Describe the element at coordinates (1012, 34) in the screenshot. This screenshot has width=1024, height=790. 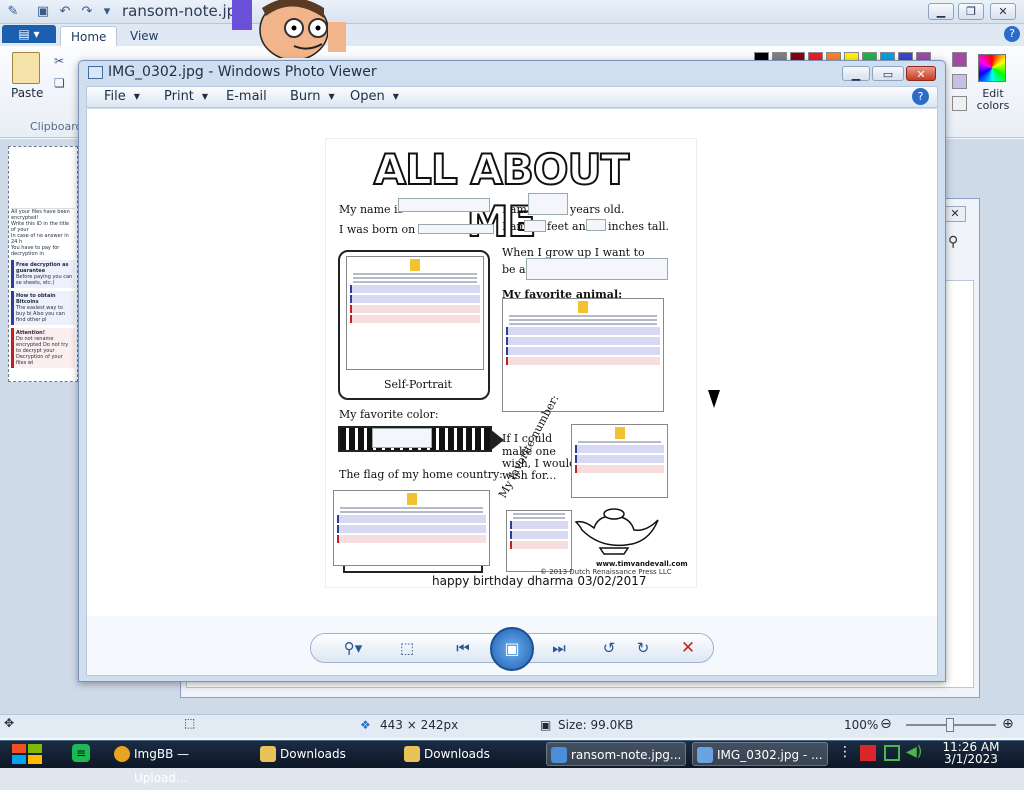
I see `paint-help-icon: ?` at that location.